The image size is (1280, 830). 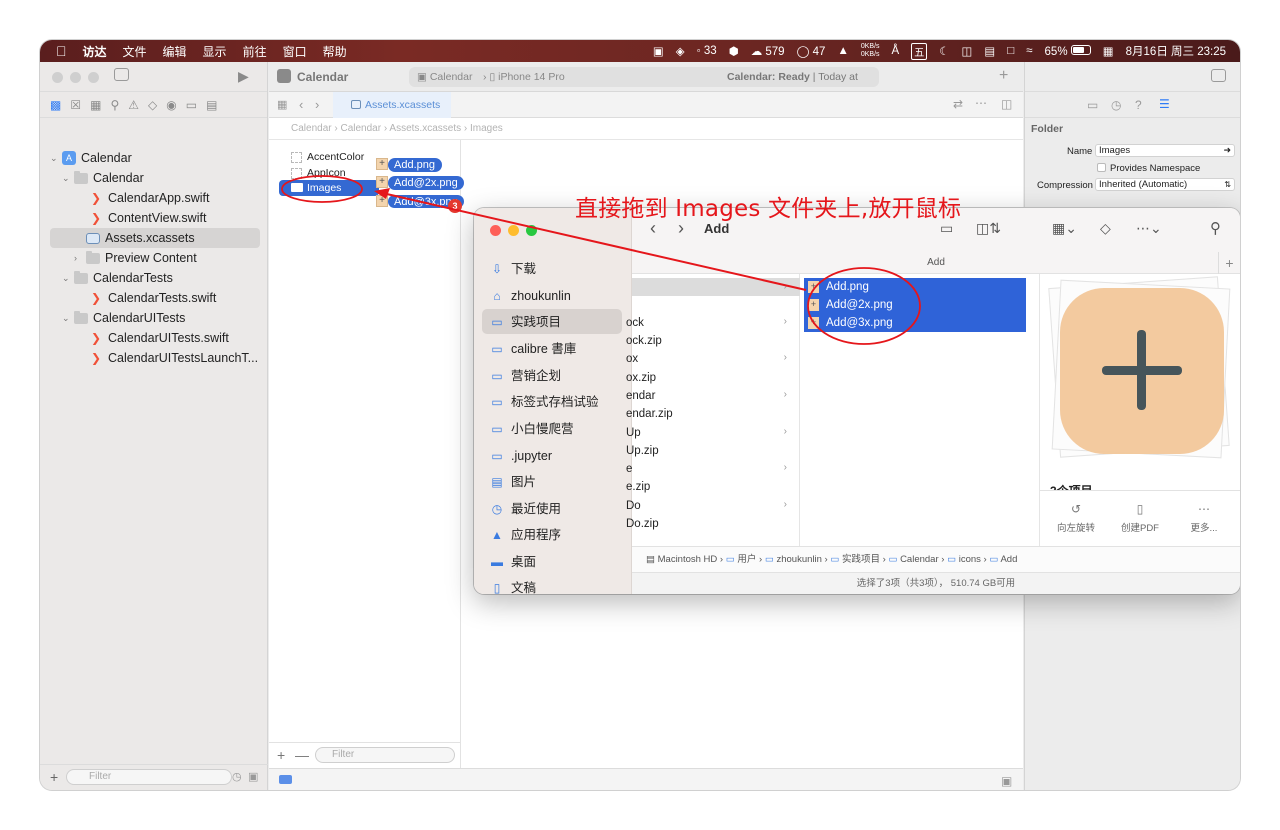 What do you see at coordinates (680, 51) in the screenshot?
I see `layers-icon: ◈` at bounding box center [680, 51].